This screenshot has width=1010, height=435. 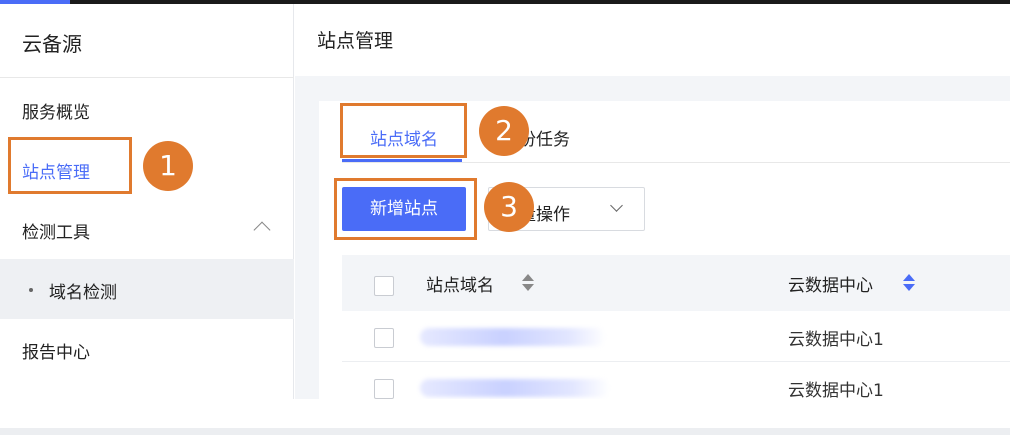 I want to click on annotation-badge-3: 3, so click(x=509, y=207).